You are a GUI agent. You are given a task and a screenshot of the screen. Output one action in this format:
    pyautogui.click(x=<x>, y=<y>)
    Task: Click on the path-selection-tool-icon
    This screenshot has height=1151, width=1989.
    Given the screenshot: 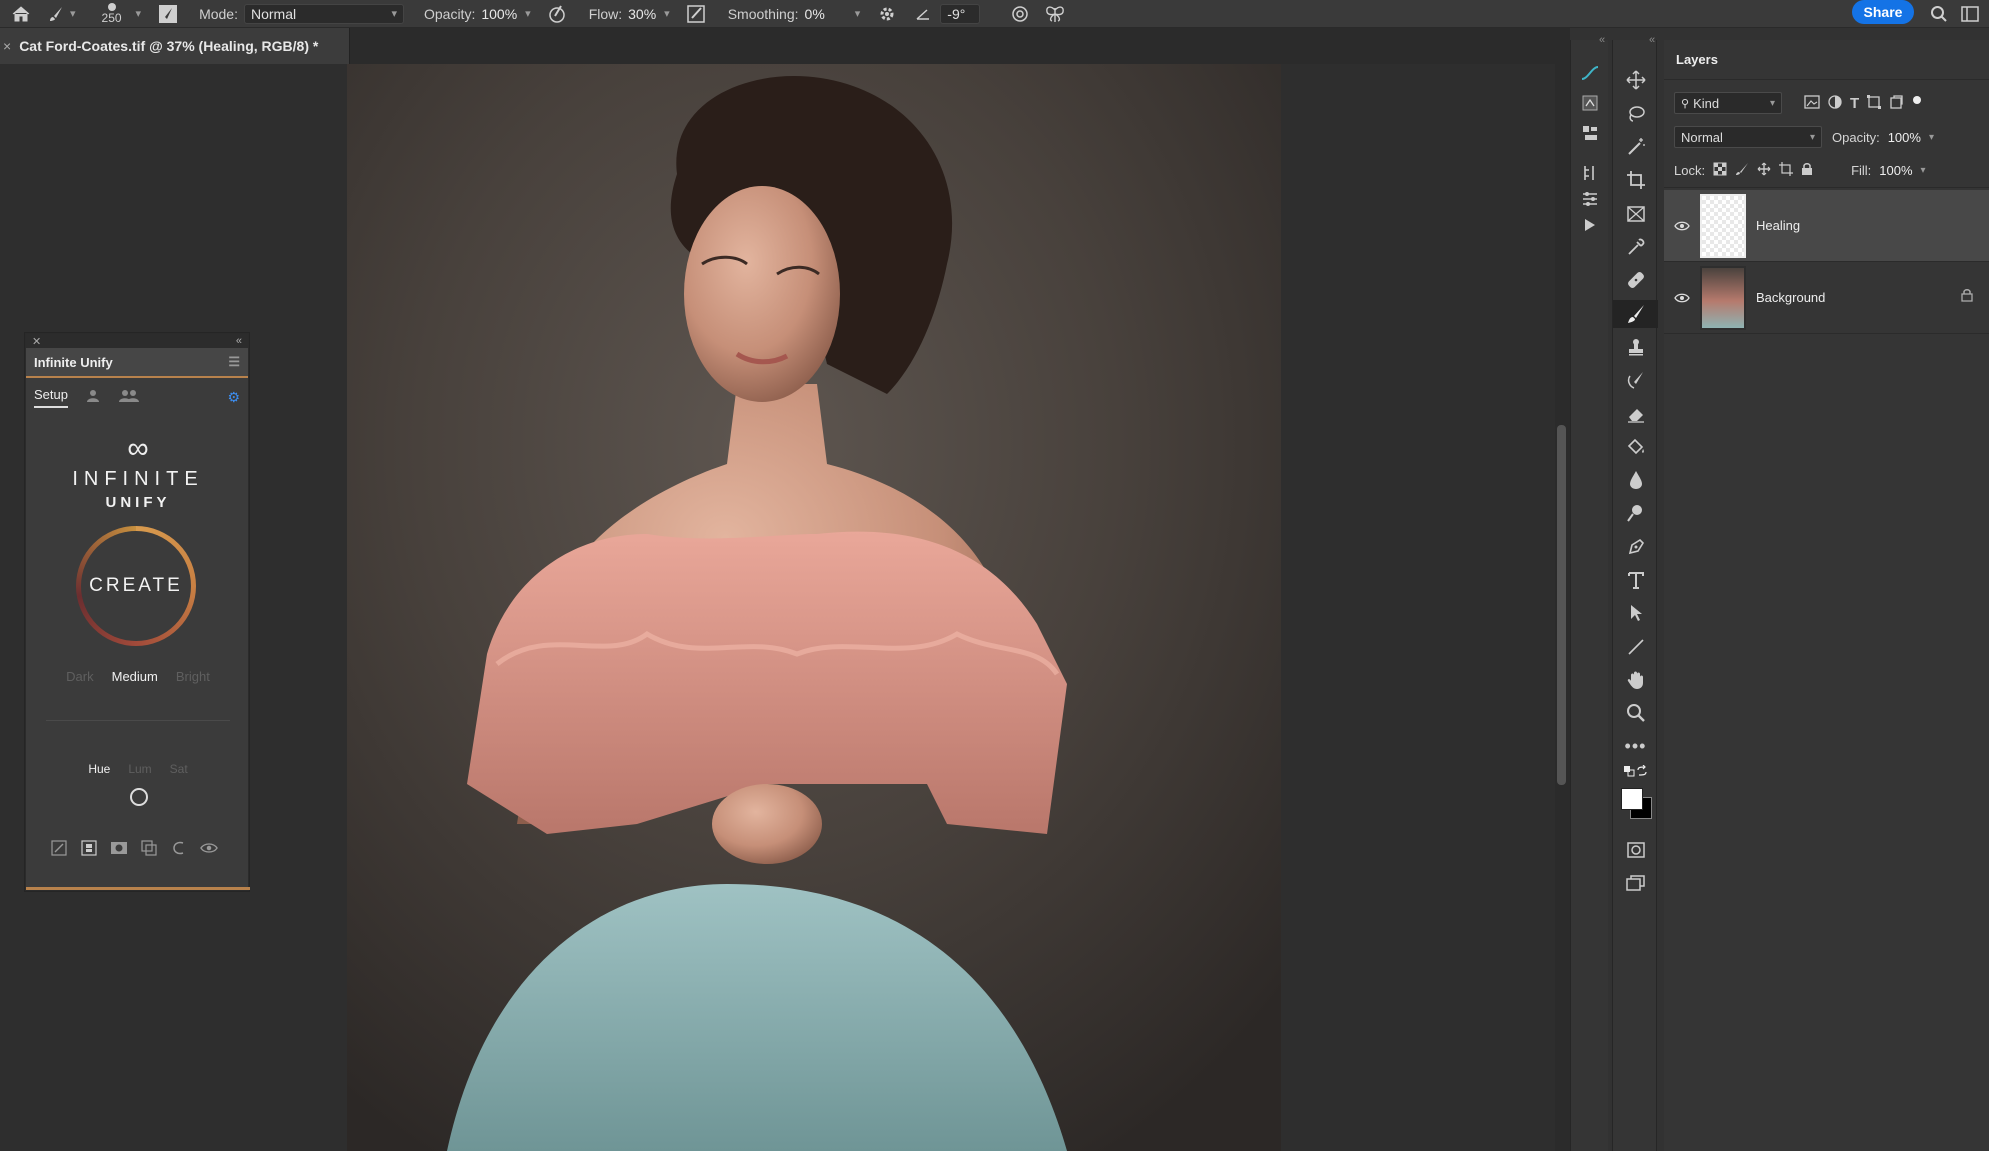 What is the action you would take?
    pyautogui.click(x=1635, y=613)
    